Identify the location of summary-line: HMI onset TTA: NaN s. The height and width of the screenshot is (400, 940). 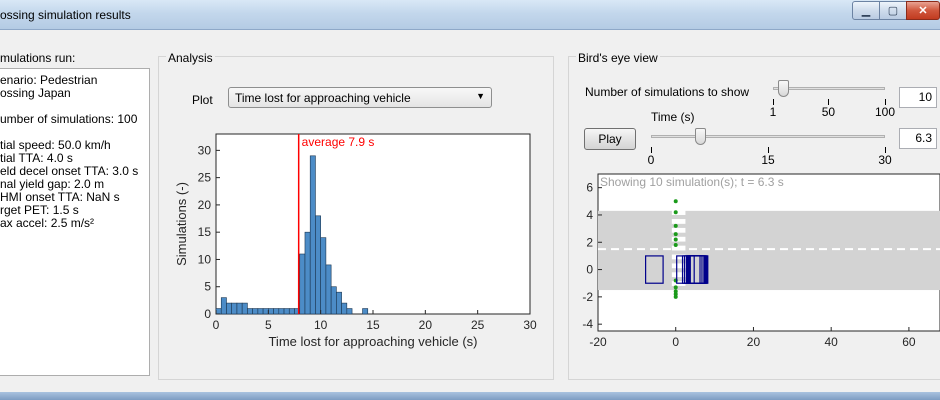
(60, 197).